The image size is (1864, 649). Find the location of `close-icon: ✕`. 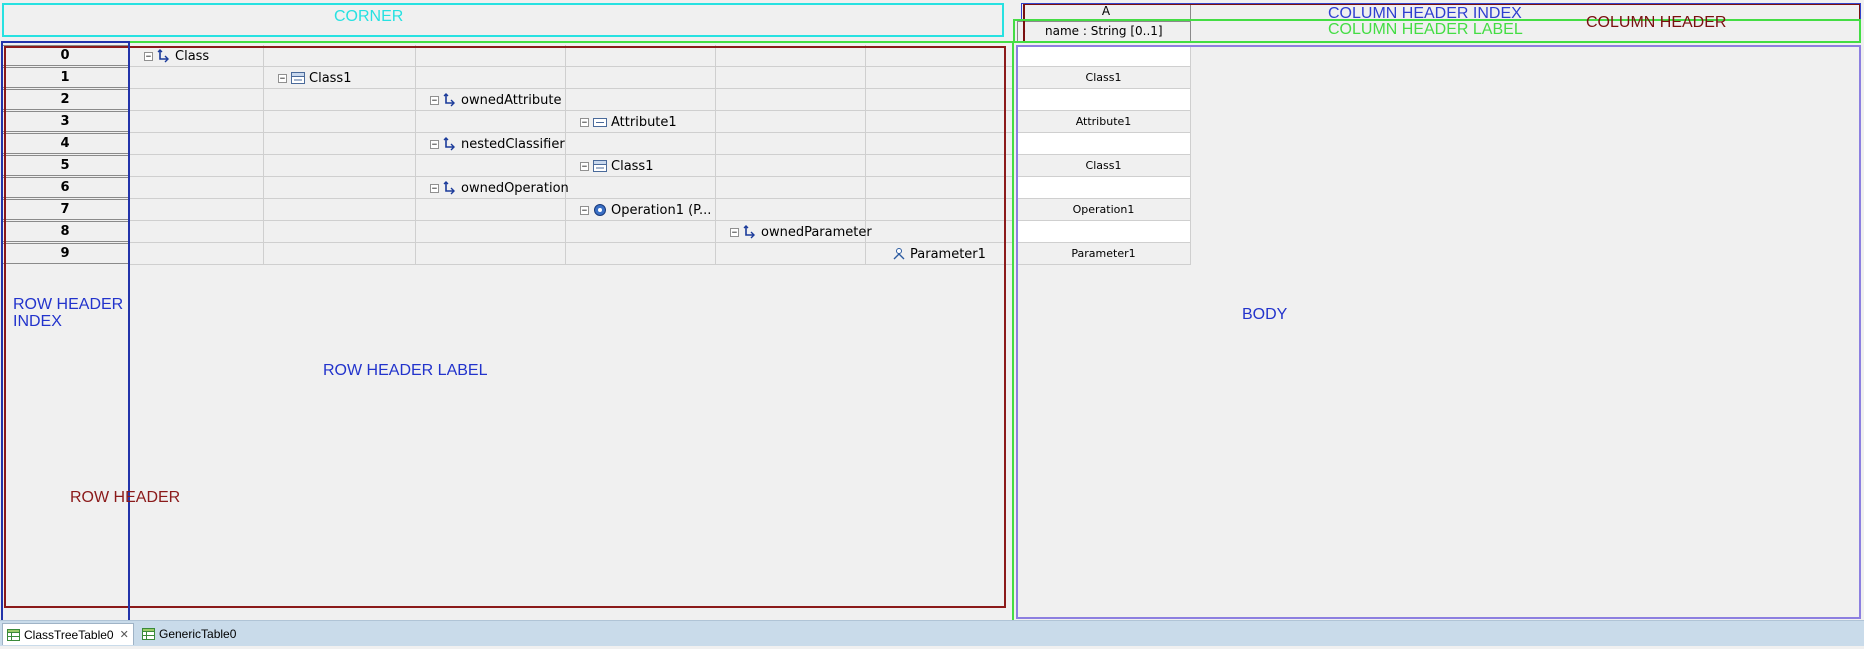

close-icon: ✕ is located at coordinates (124, 634).